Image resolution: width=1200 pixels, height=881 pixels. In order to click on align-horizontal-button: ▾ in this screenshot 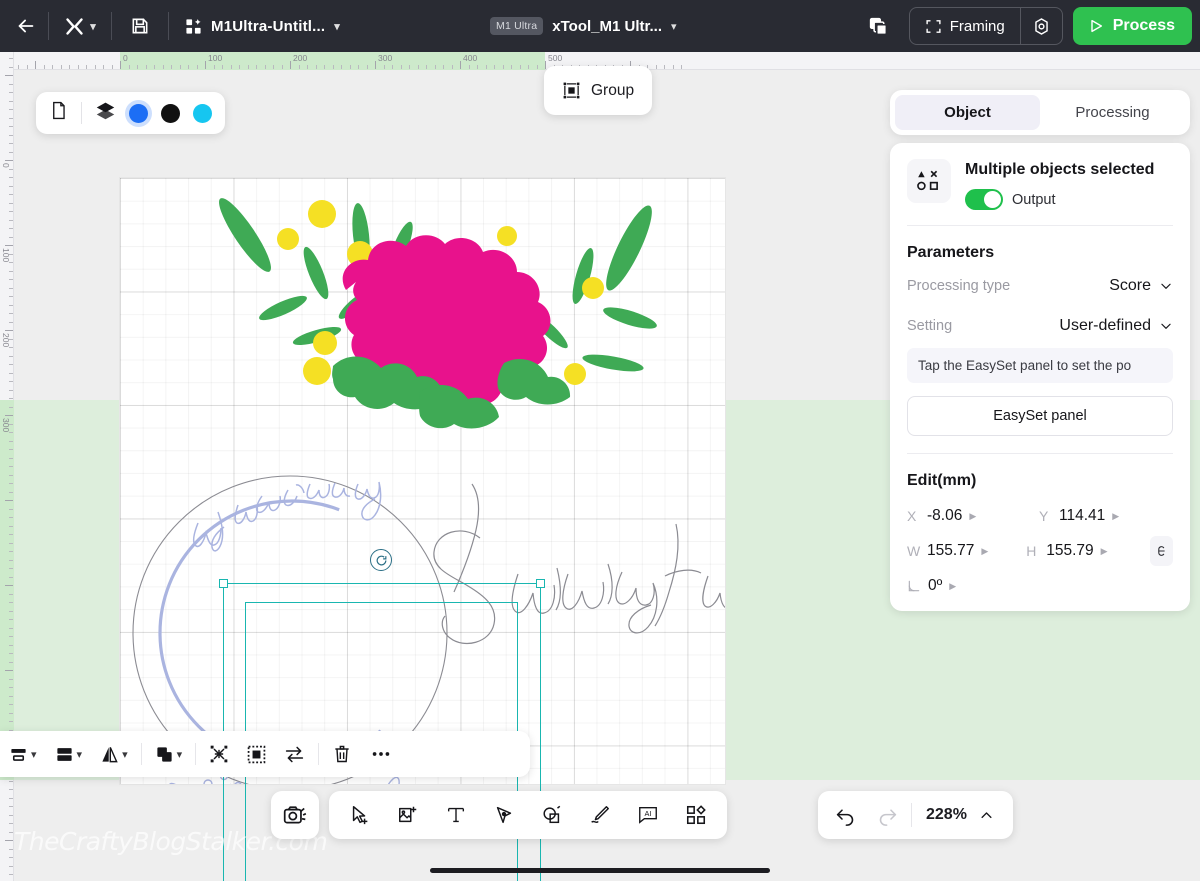, I will do `click(23, 754)`.